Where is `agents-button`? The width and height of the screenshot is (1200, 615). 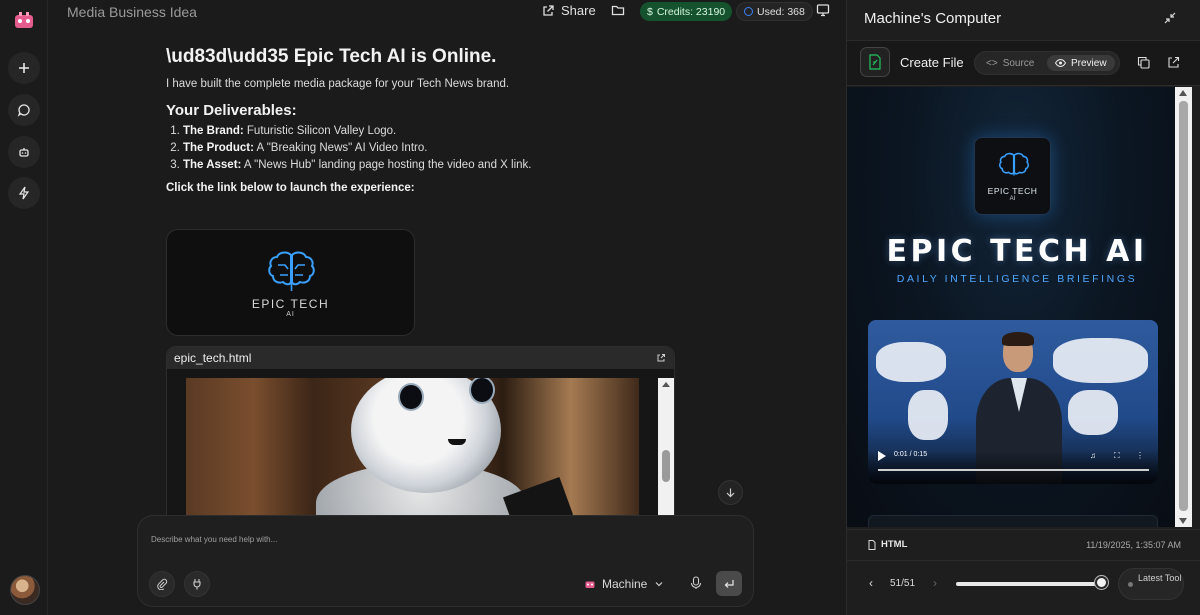
agents-button is located at coordinates (24, 152).